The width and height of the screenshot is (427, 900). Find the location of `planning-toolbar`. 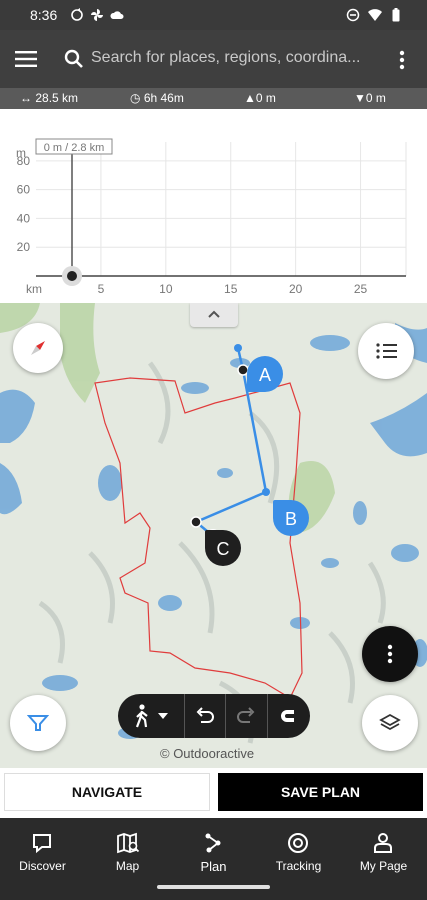

planning-toolbar is located at coordinates (214, 716).